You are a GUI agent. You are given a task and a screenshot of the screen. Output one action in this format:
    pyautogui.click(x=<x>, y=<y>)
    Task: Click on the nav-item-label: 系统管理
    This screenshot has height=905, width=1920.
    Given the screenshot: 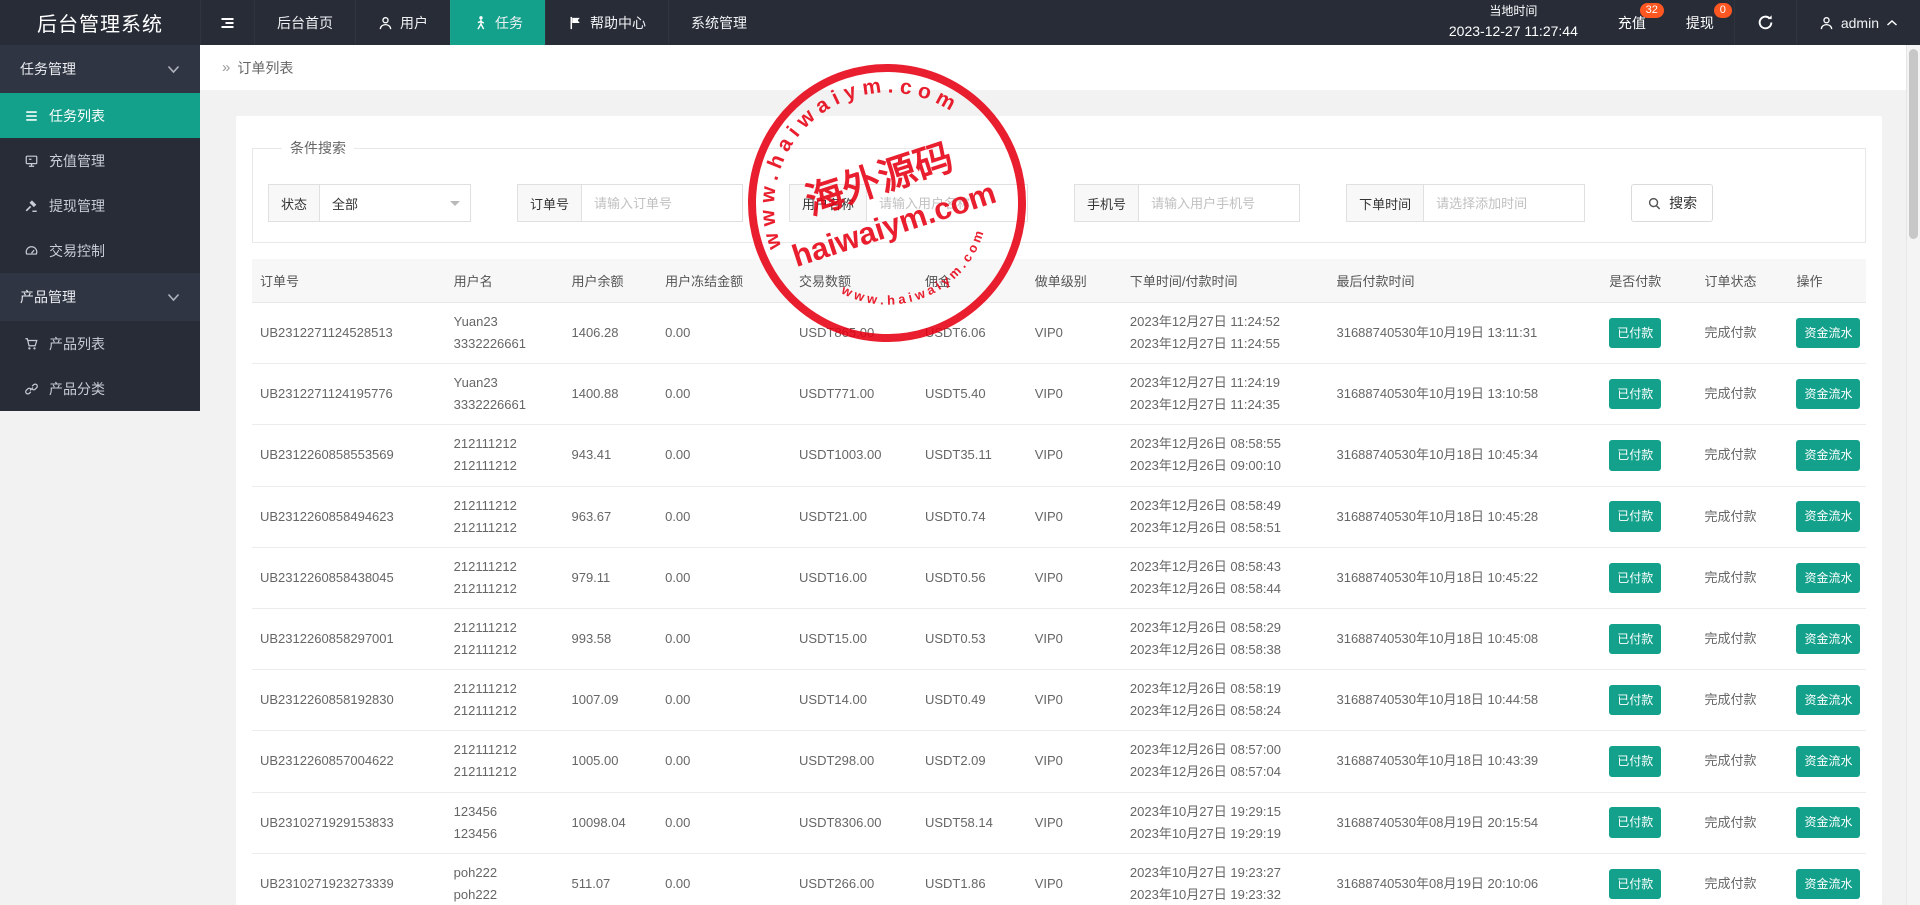 What is the action you would take?
    pyautogui.click(x=719, y=22)
    